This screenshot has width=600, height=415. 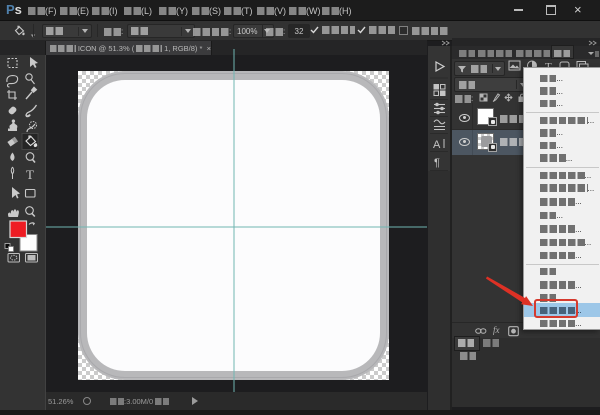 What do you see at coordinates (30, 174) in the screenshot?
I see `svg-text: T` at bounding box center [30, 174].